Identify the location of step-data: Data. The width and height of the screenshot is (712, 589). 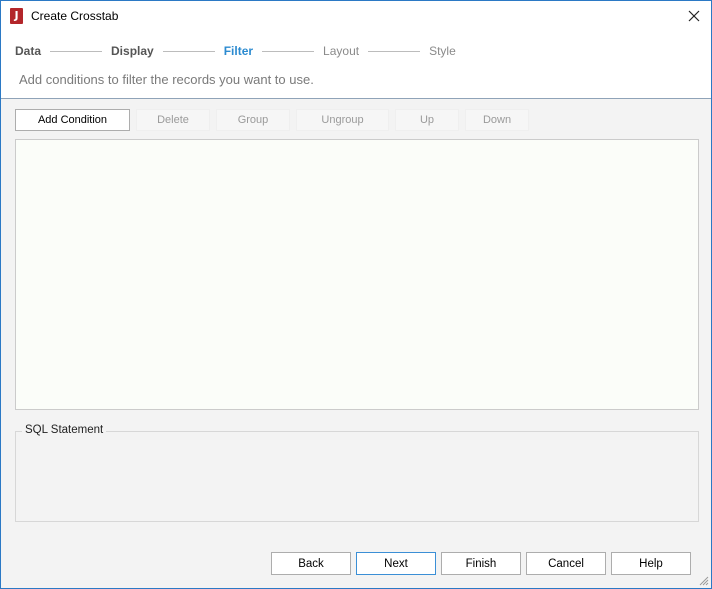
(28, 51).